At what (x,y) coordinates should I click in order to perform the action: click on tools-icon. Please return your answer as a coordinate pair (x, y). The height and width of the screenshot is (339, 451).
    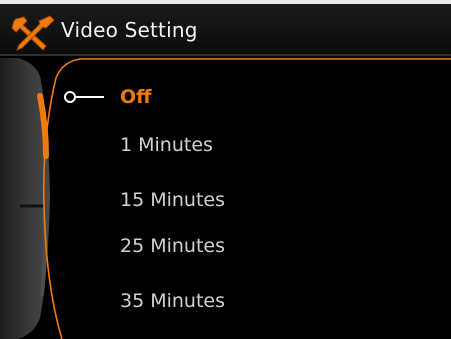
    Looking at the image, I should click on (33, 33).